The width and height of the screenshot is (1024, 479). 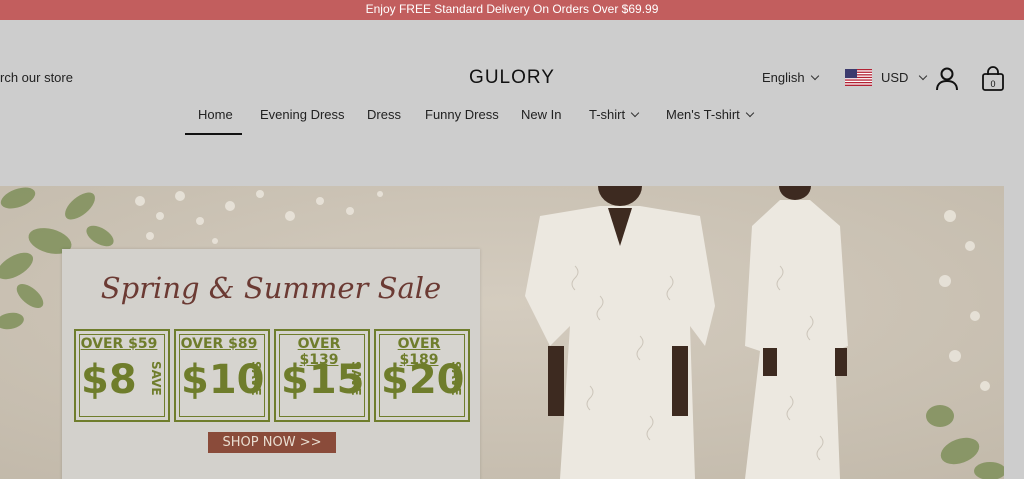 I want to click on account-icon, so click(x=947, y=79).